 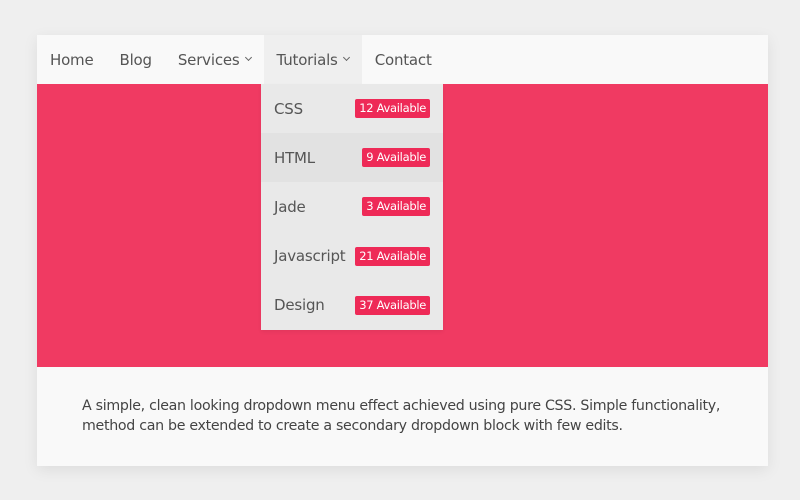 I want to click on nav-label: Blog, so click(x=136, y=59).